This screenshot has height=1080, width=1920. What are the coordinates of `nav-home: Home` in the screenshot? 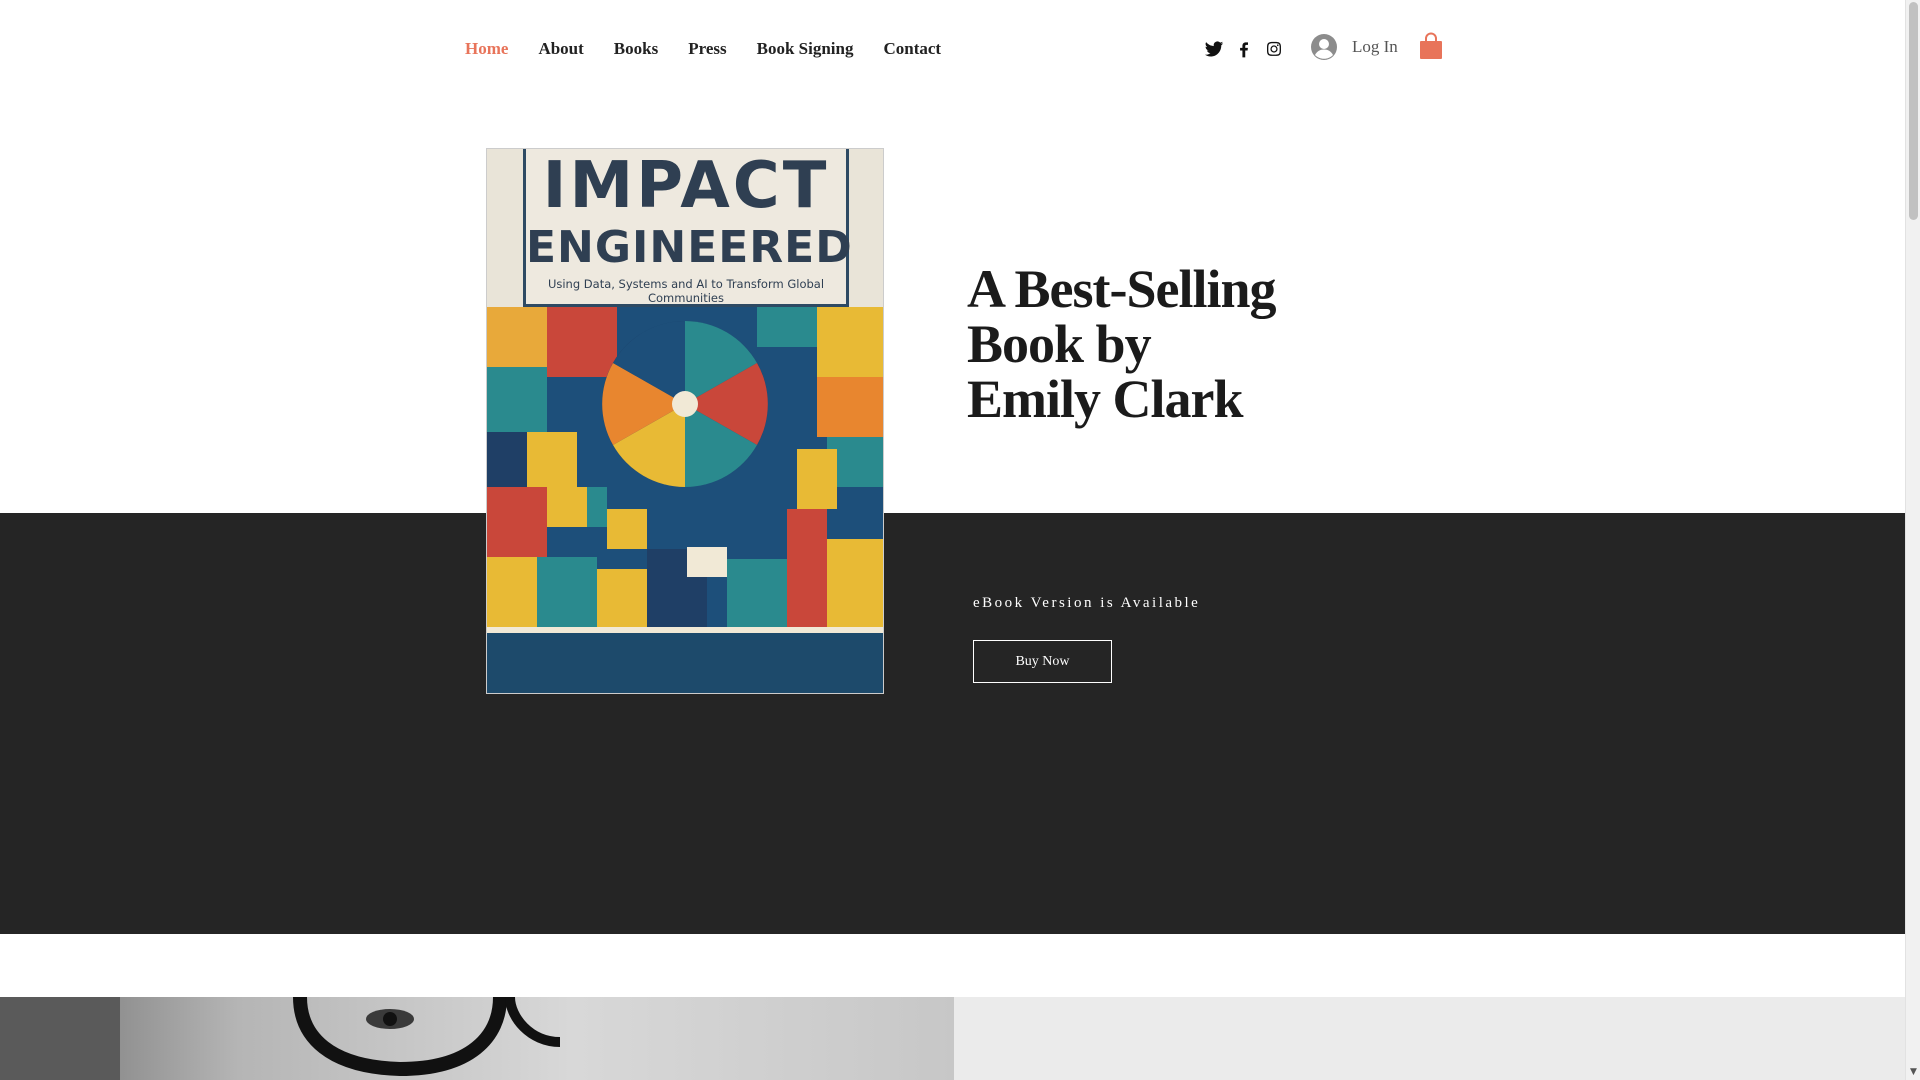 It's located at (486, 49).